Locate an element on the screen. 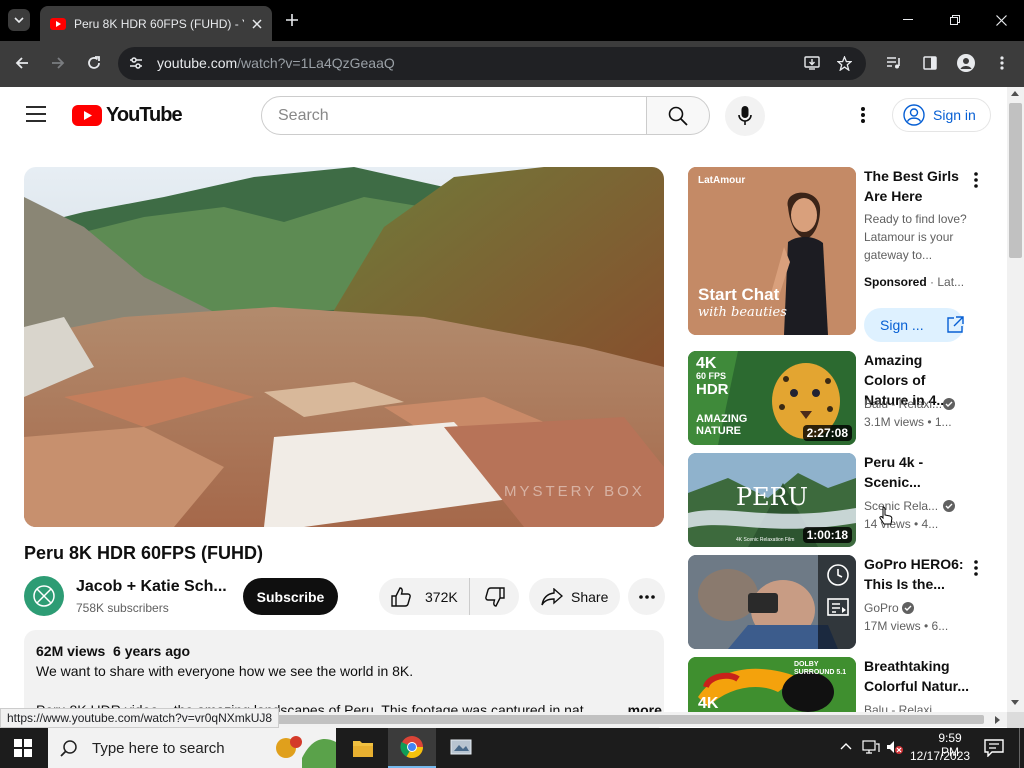 This screenshot has width=1024, height=768. sign-in-button: Sign in is located at coordinates (941, 115).